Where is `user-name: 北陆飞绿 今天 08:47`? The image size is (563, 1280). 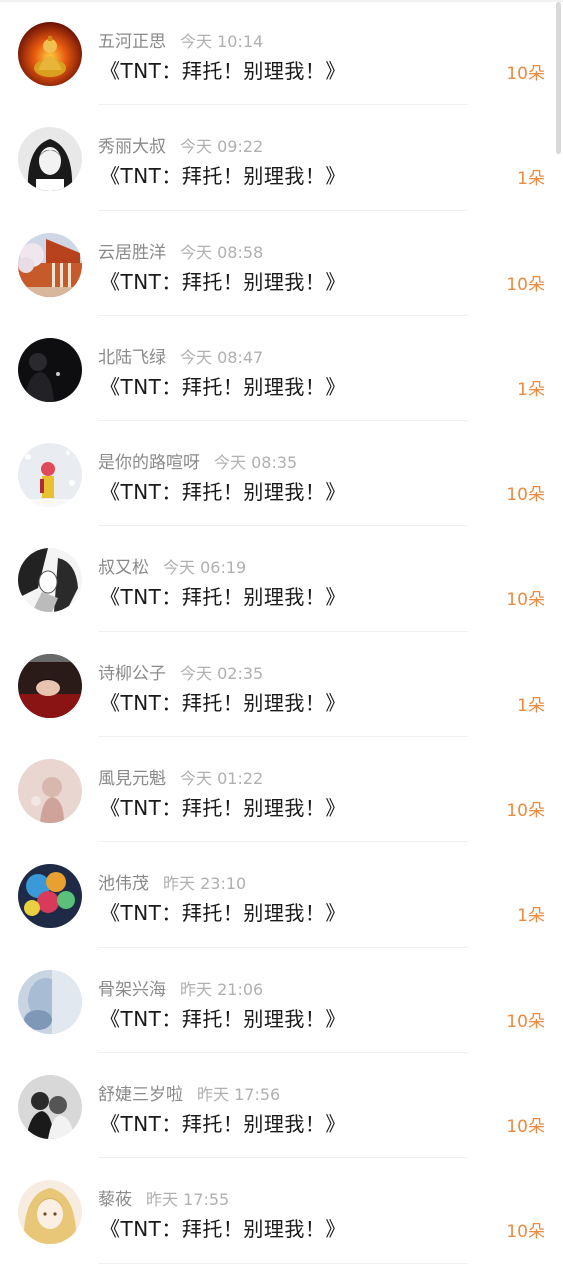 user-name: 北陆飞绿 今天 08:47 is located at coordinates (180, 355).